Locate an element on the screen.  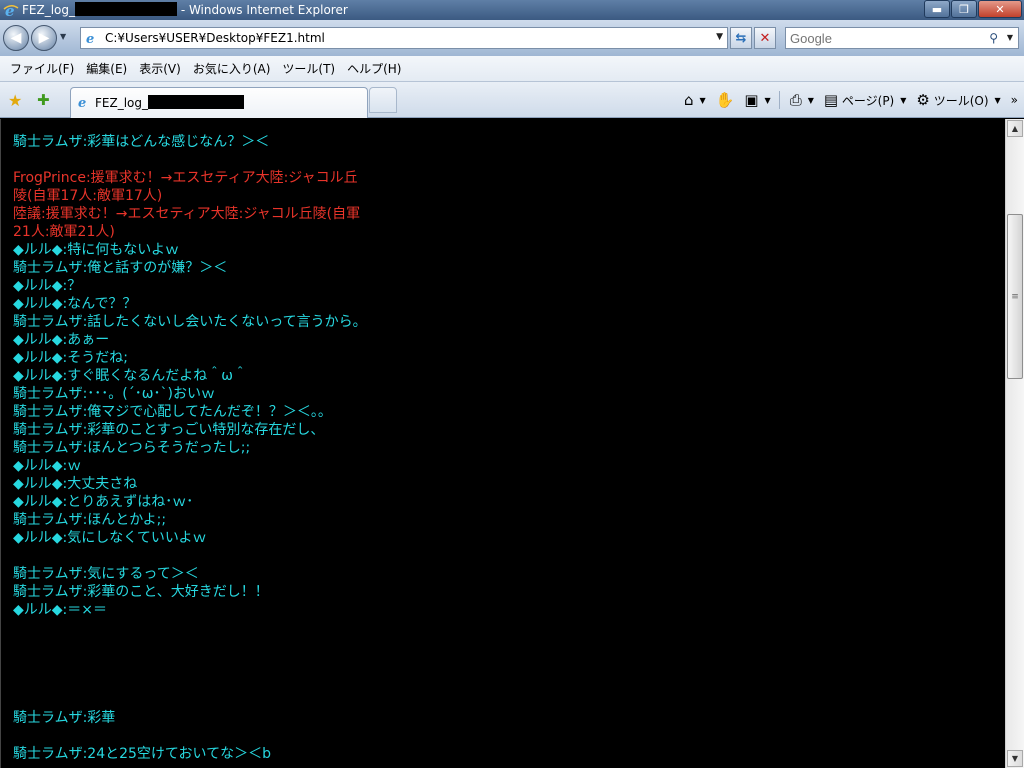
menu-file: ファイル(F) is located at coordinates (42, 68).